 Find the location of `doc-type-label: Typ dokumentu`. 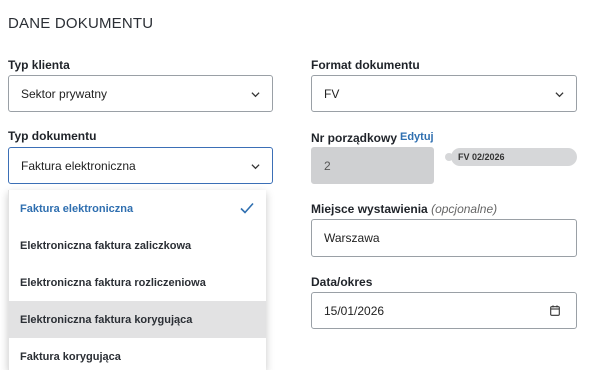

doc-type-label: Typ dokumentu is located at coordinates (52, 136).